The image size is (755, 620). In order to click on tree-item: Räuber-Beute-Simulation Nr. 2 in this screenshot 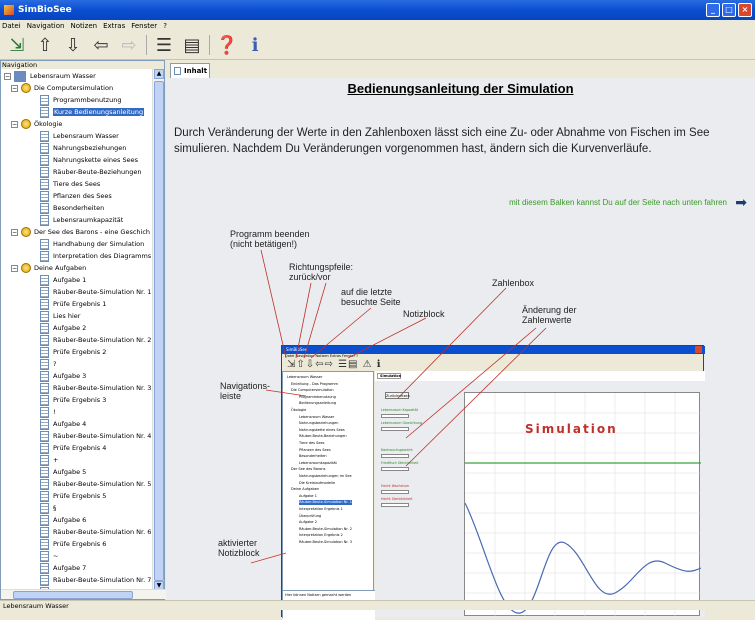, I will do `click(95, 340)`.